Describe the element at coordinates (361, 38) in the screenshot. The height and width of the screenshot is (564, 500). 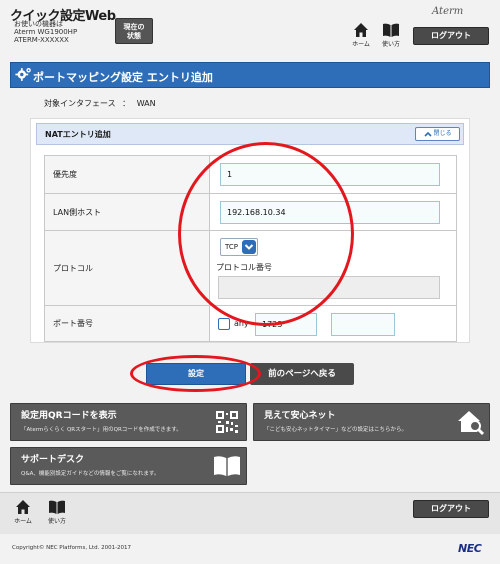
I see `home-button: ホーム` at that location.